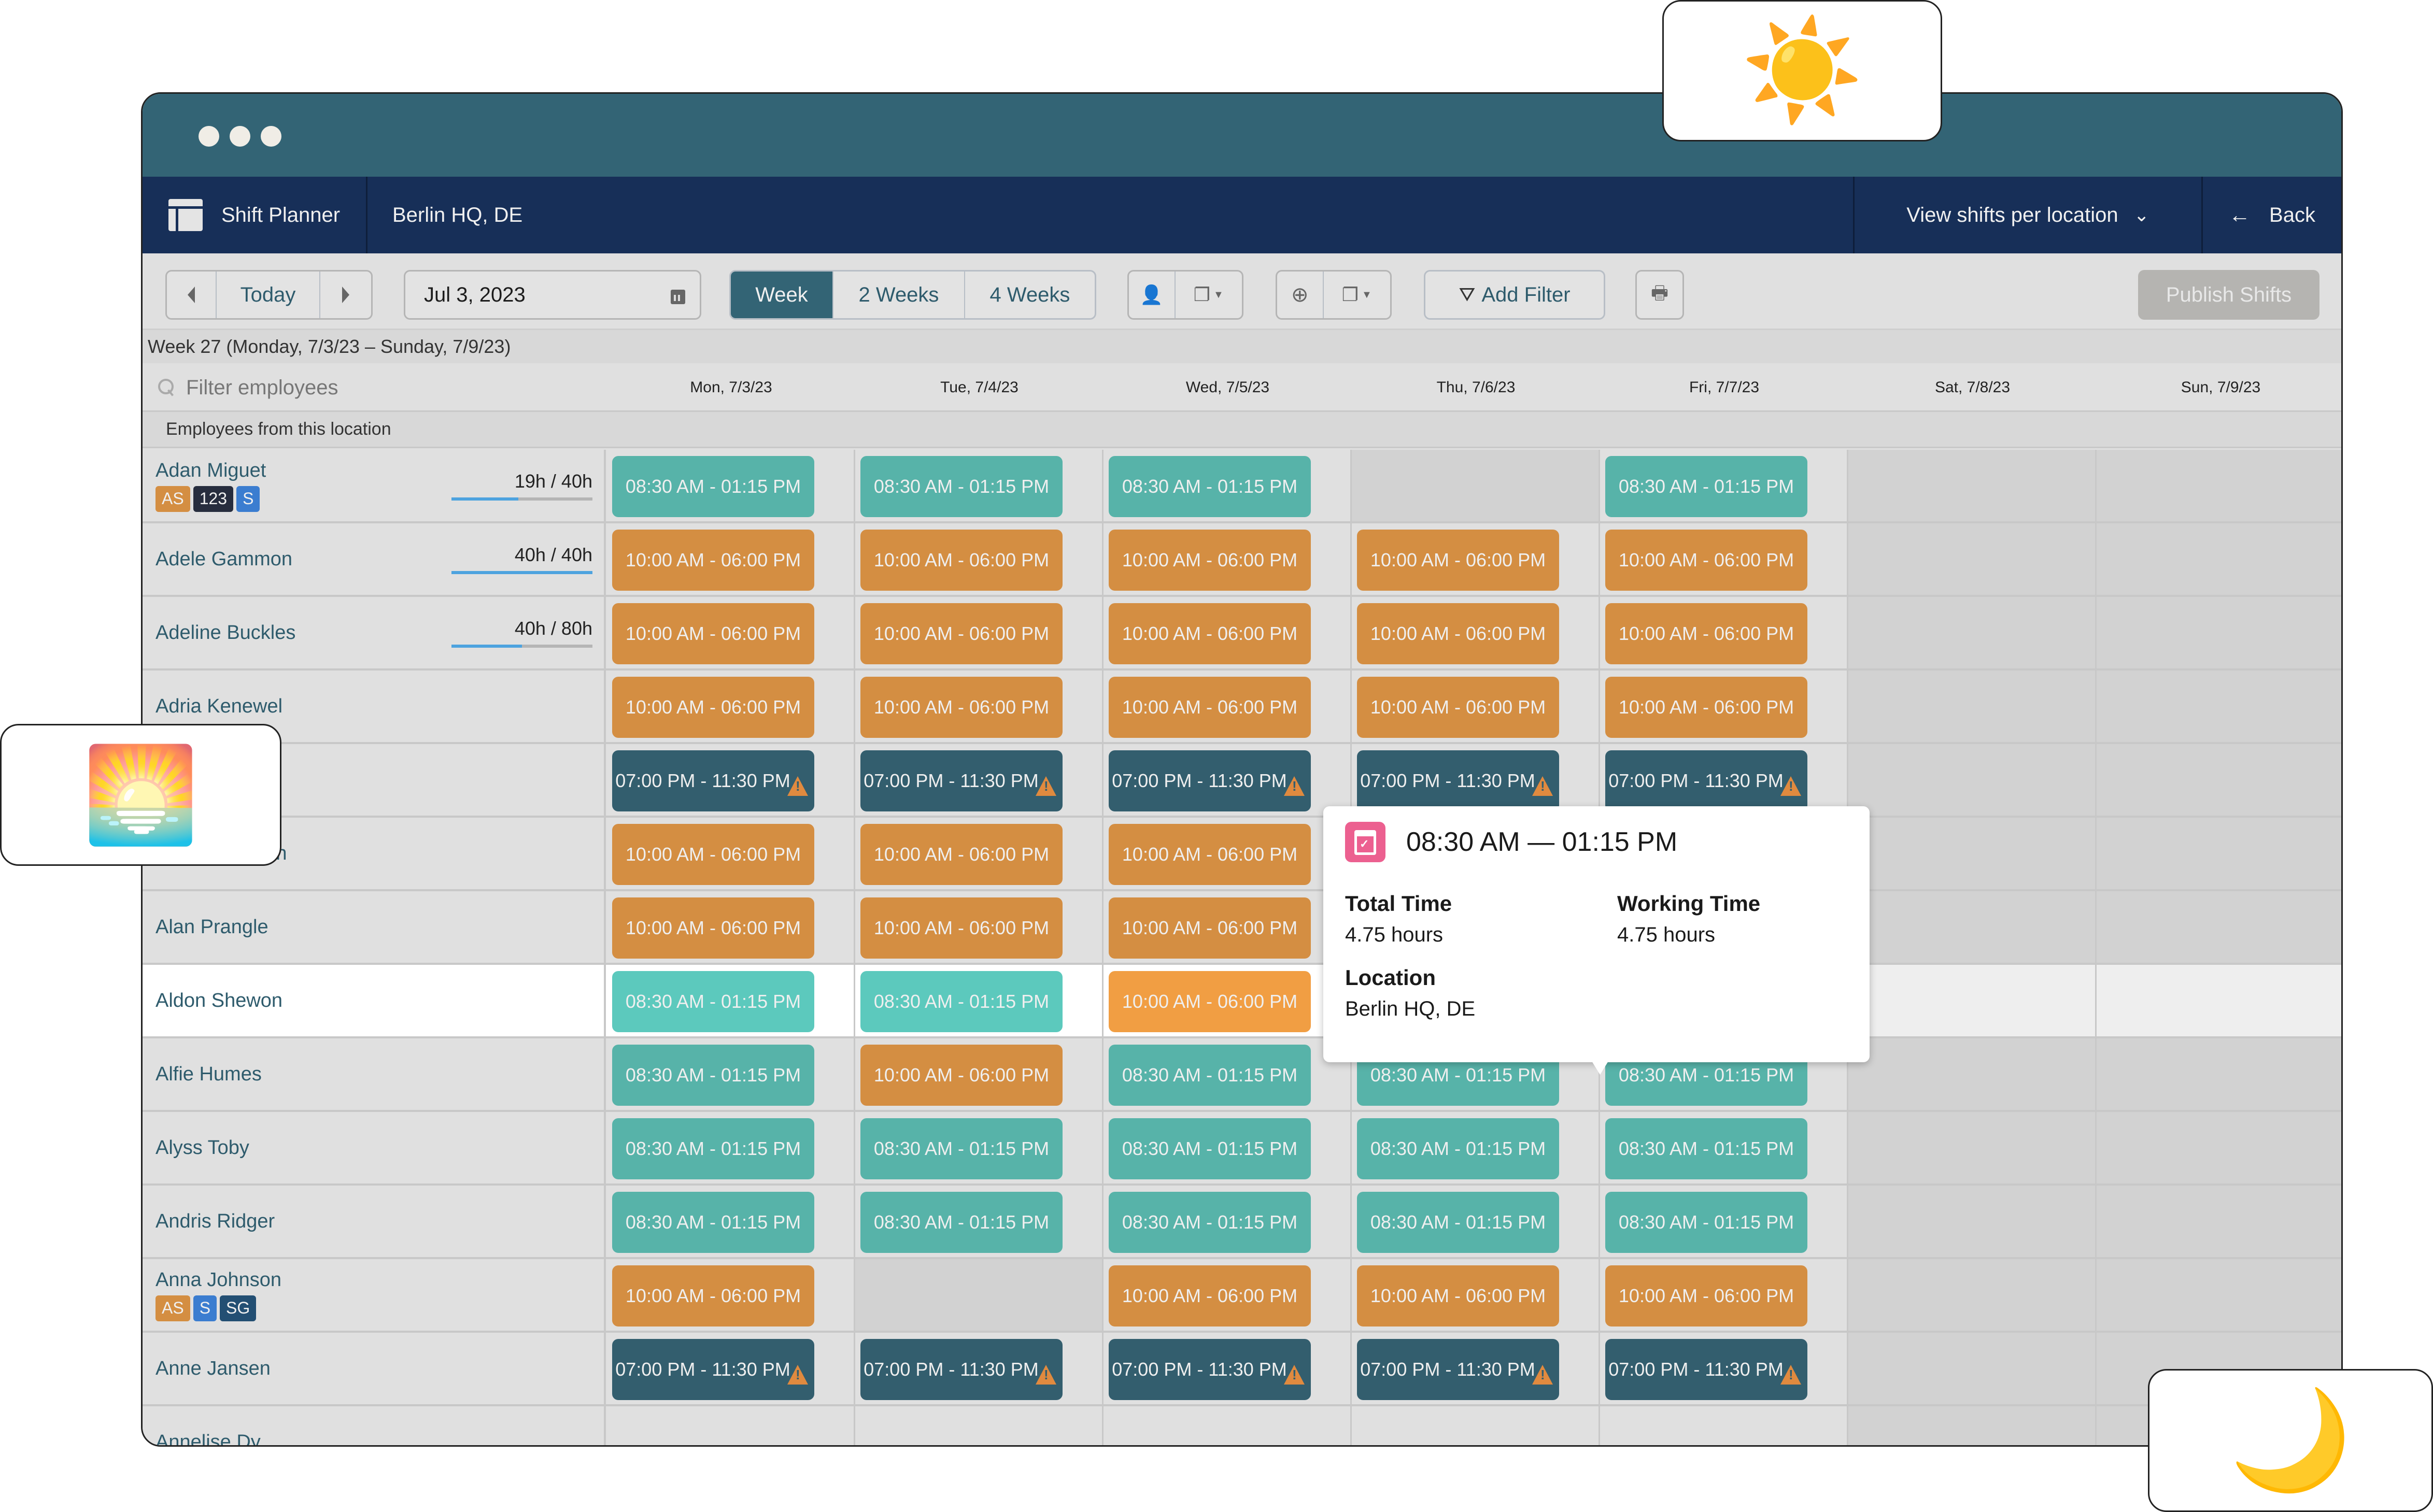 The image size is (2433, 1512). I want to click on add-employee-button: 👤, so click(1152, 295).